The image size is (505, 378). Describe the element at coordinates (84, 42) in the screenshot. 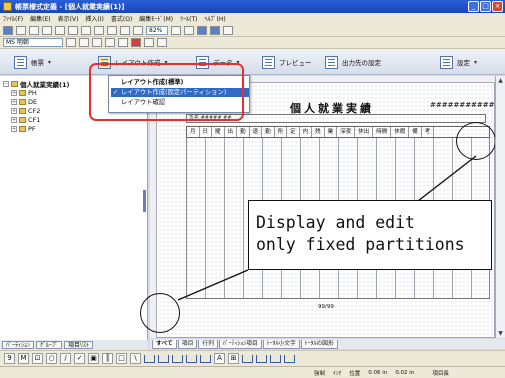

I see `italic-icon` at that location.